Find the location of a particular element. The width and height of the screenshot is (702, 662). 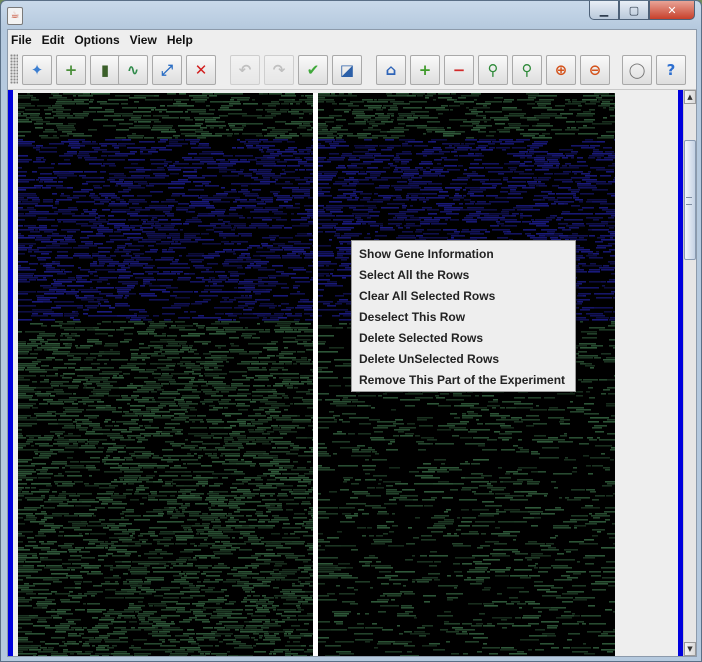

menu-item-deselect-row: Deselect This Row is located at coordinates (463, 317).